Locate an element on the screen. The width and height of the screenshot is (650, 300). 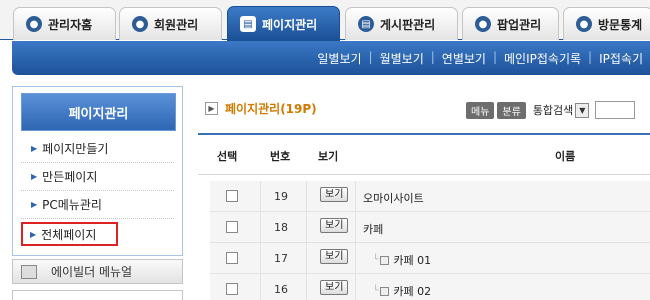
row-name: 오마이사이트 is located at coordinates (393, 198).